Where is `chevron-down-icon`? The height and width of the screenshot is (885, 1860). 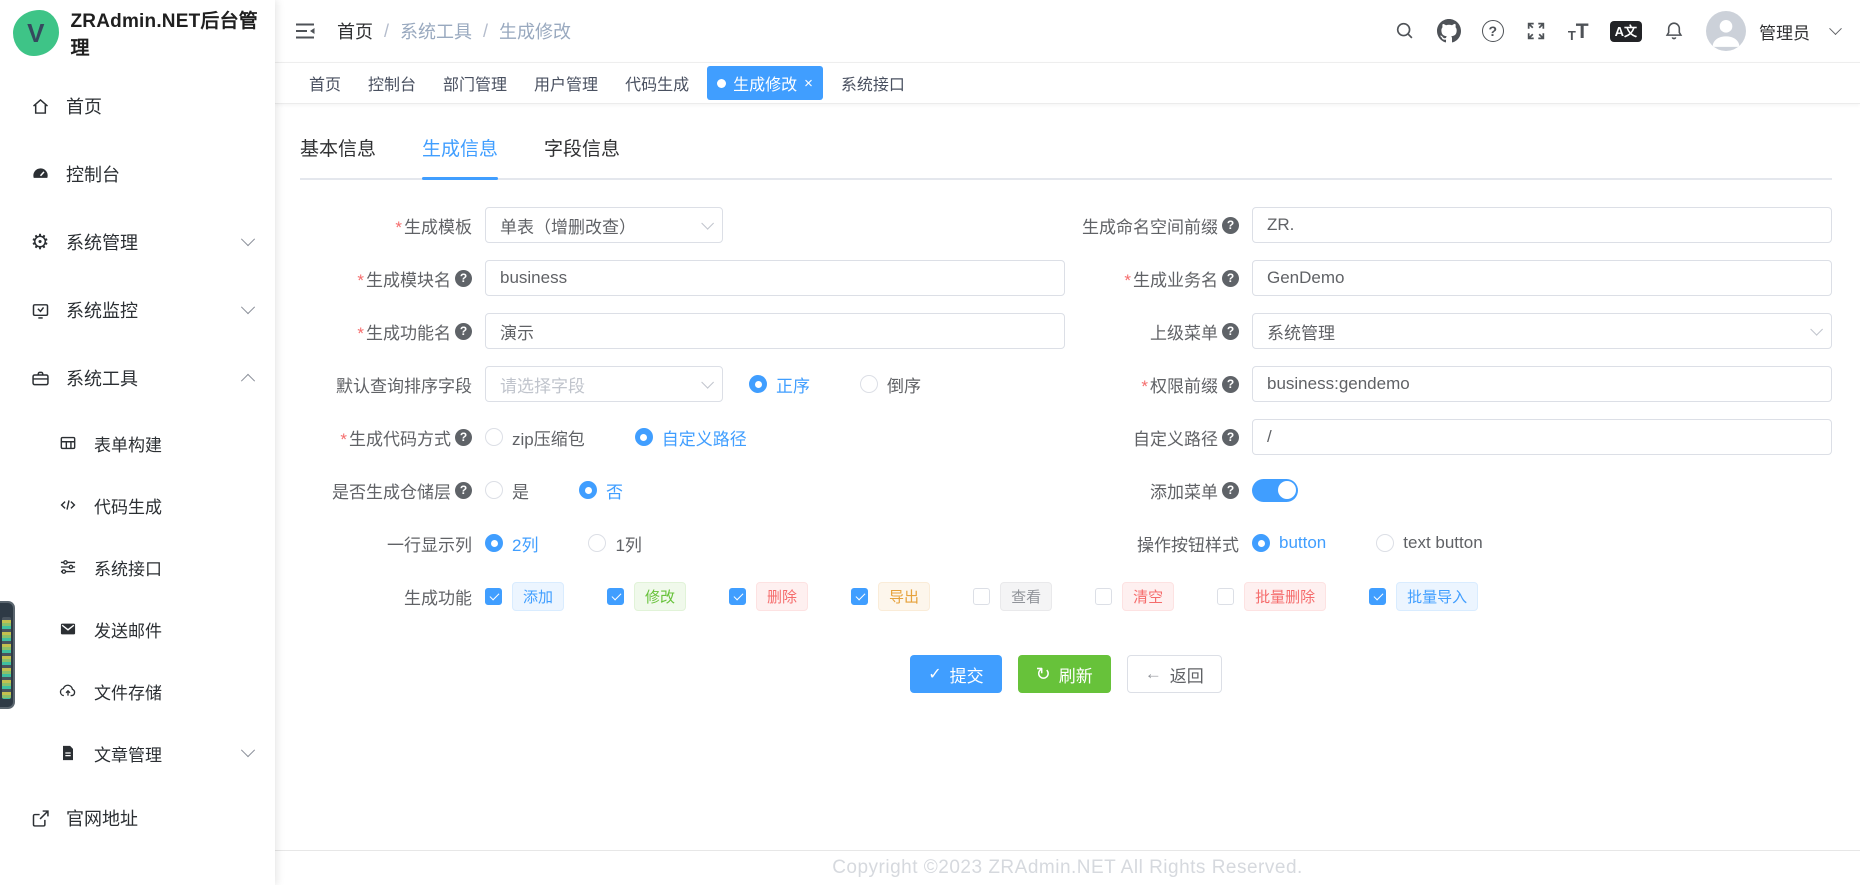 chevron-down-icon is located at coordinates (1835, 28).